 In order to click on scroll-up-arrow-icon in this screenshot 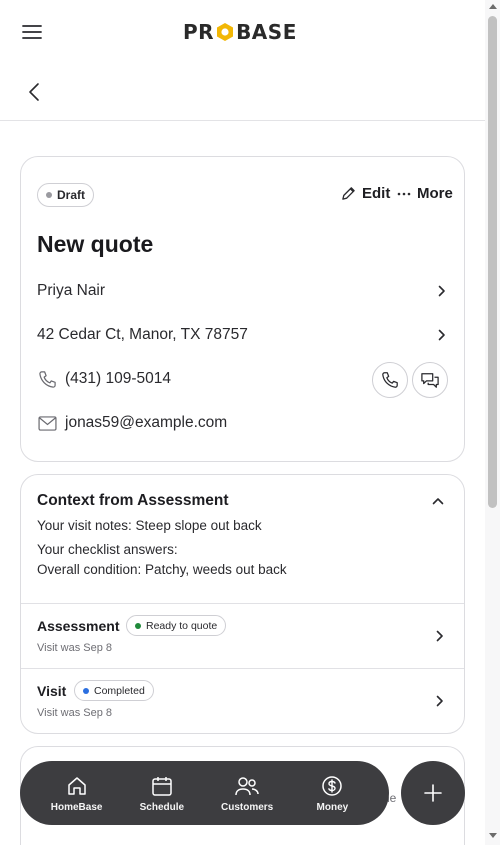, I will do `click(493, 6)`.